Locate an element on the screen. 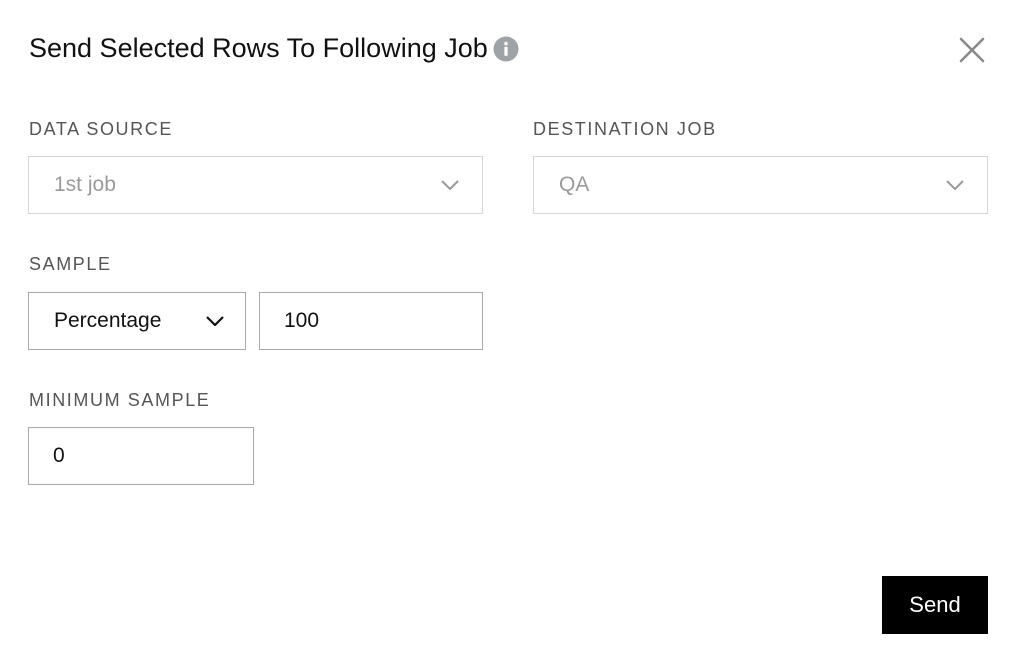 This screenshot has height=671, width=1024. sample-amount-input is located at coordinates (371, 321).